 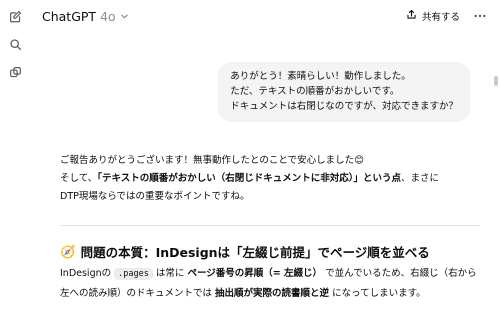 I want to click on chevron-down-icon, so click(x=124, y=16).